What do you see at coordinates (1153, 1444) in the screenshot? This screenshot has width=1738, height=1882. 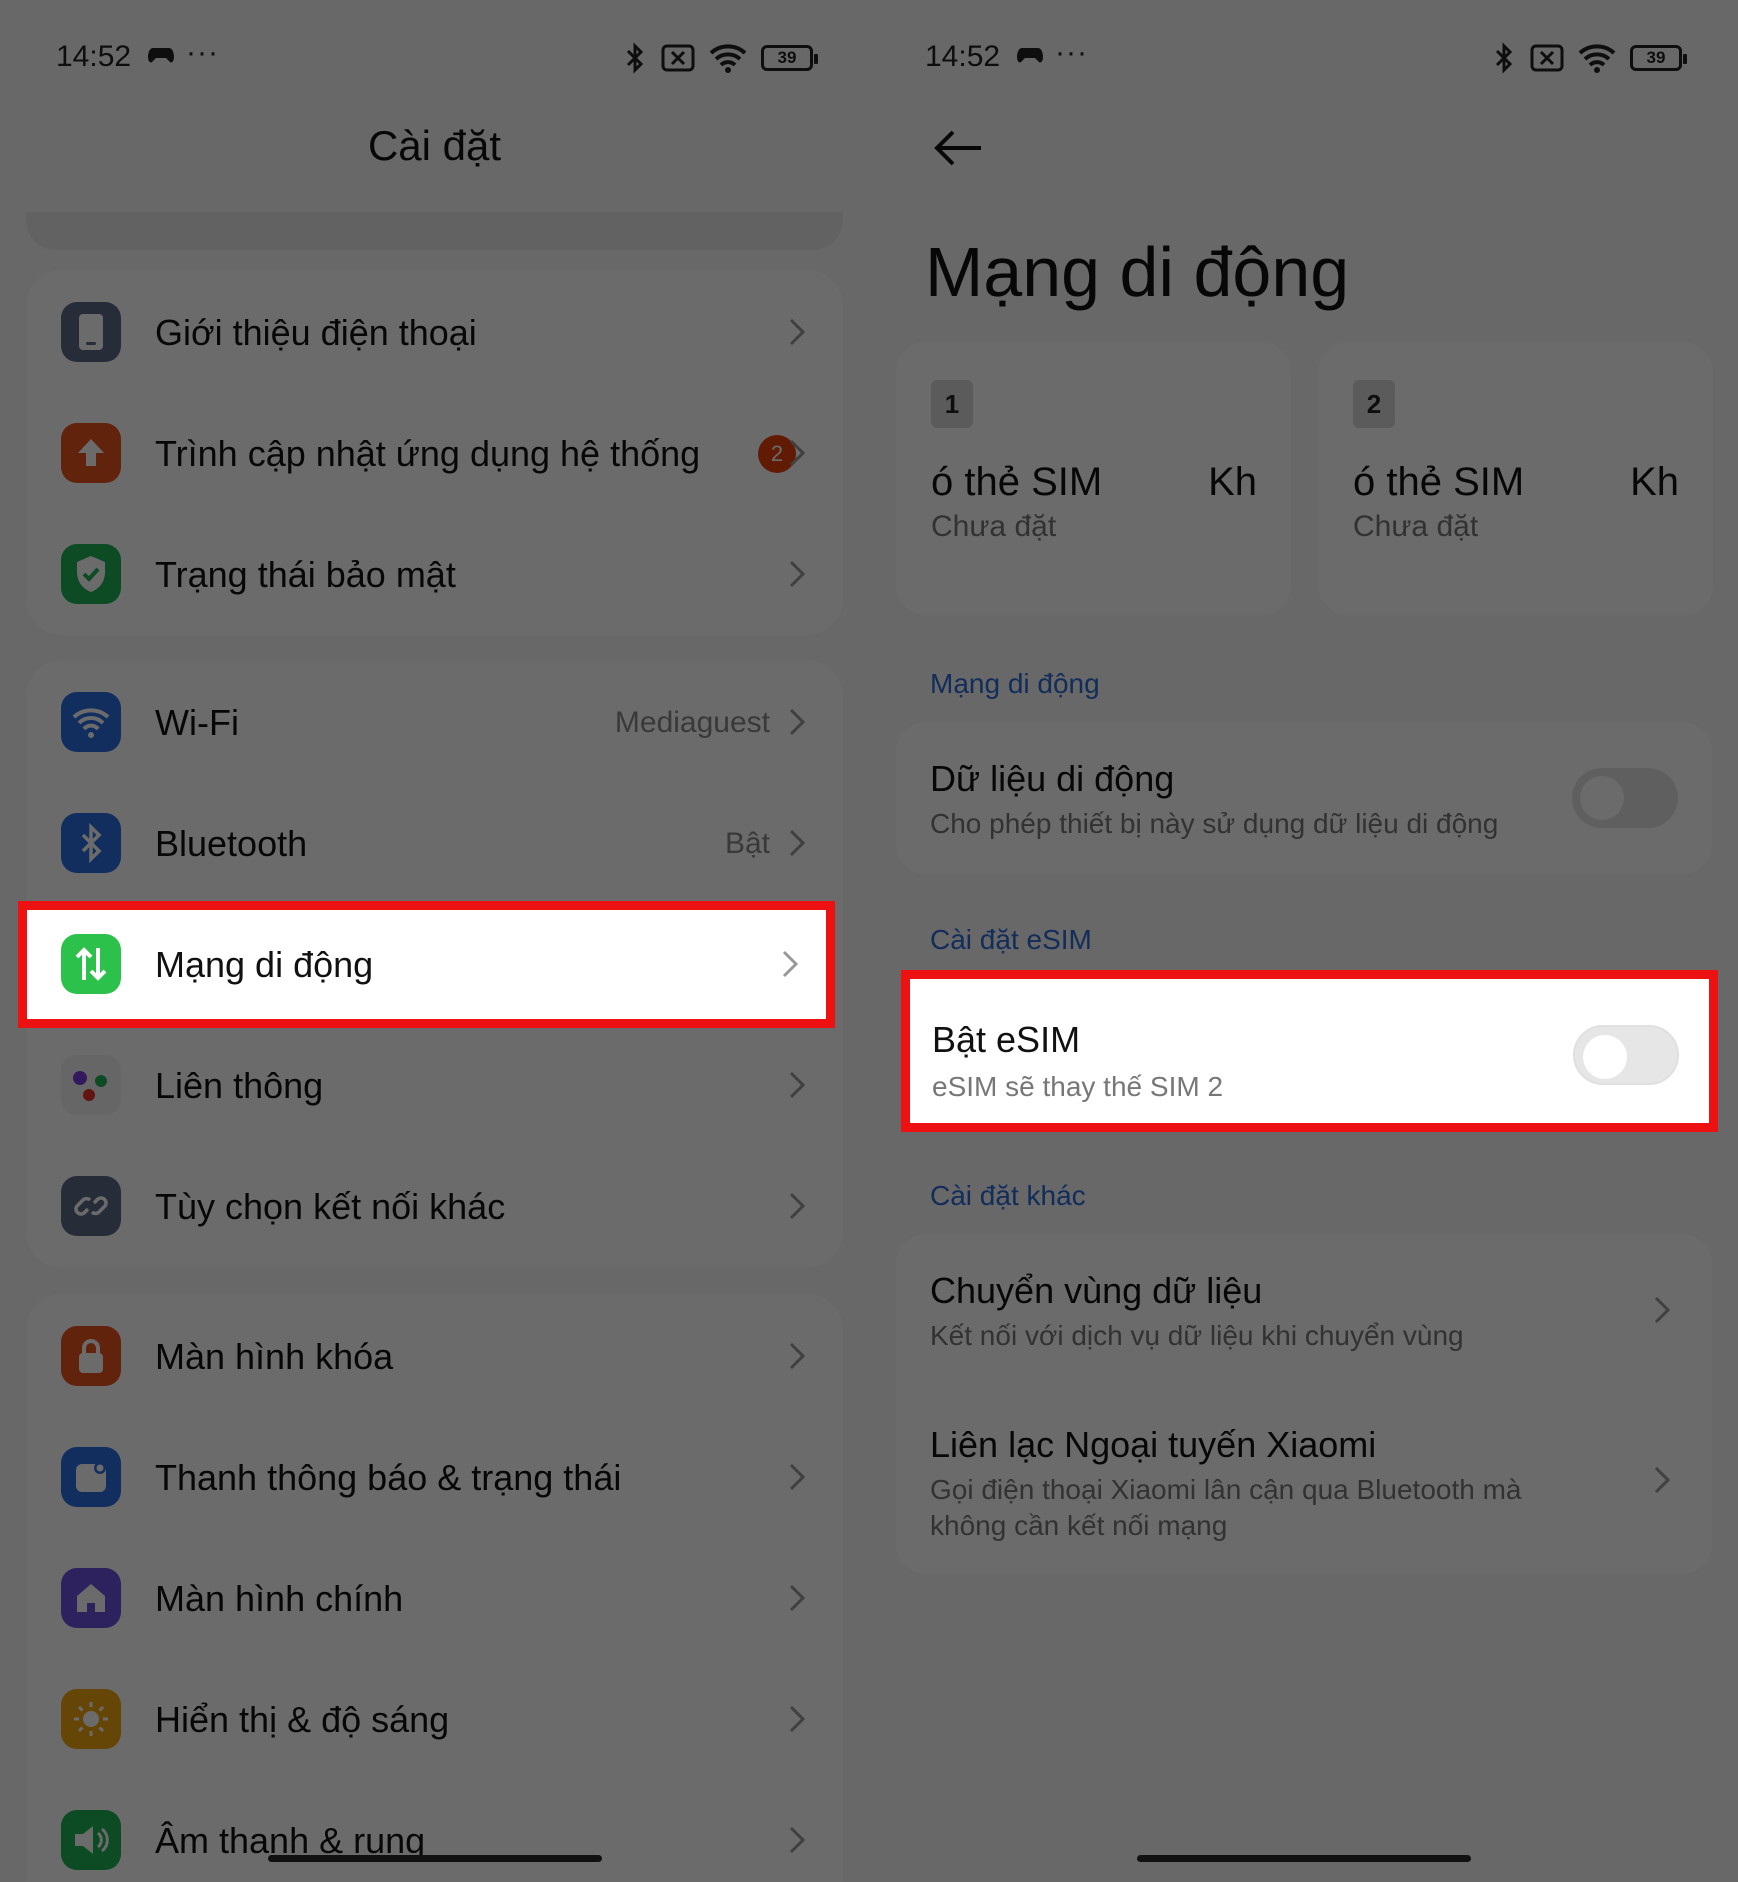 I see `offline-communication-title: Liên lạc Ngoại tuyến Xiaomi` at bounding box center [1153, 1444].